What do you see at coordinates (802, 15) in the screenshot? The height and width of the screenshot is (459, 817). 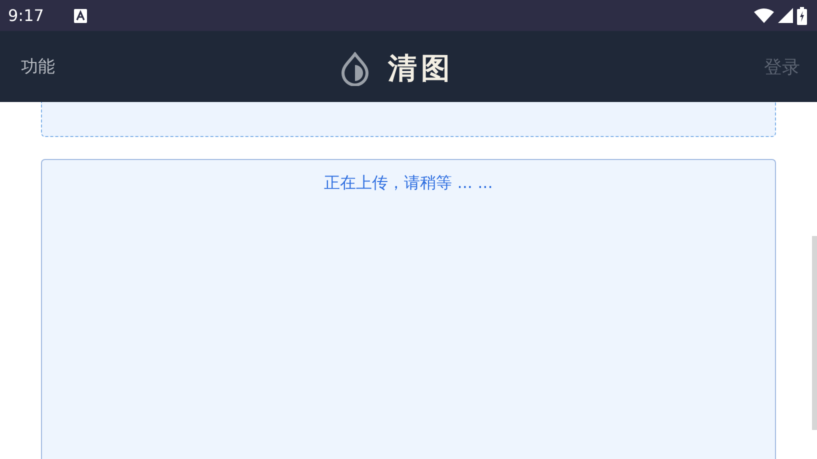 I see `battery-icon` at bounding box center [802, 15].